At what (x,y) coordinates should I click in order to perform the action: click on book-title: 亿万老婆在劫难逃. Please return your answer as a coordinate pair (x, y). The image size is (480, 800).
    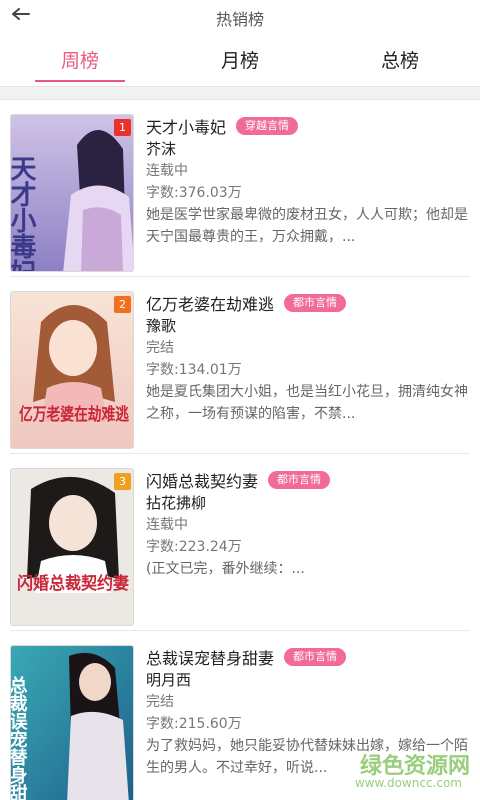
    Looking at the image, I should click on (210, 304).